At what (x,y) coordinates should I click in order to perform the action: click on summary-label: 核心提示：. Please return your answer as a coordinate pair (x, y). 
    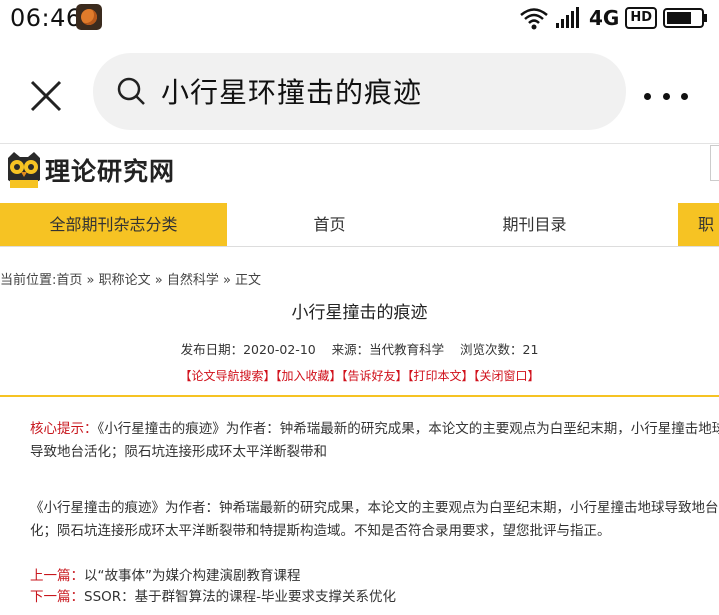
    Looking at the image, I should click on (64, 429).